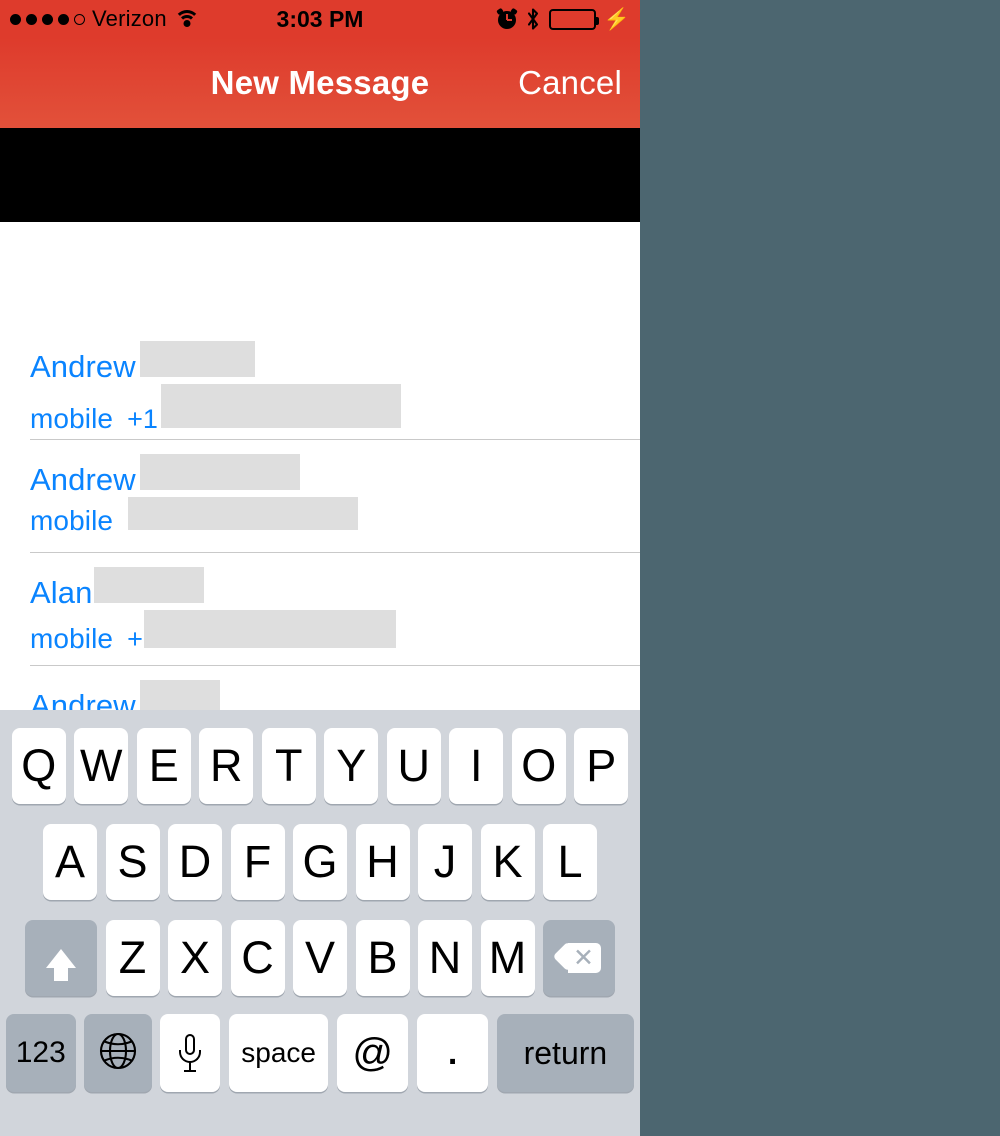  Describe the element at coordinates (132, 862) in the screenshot. I see `key-s: S` at that location.